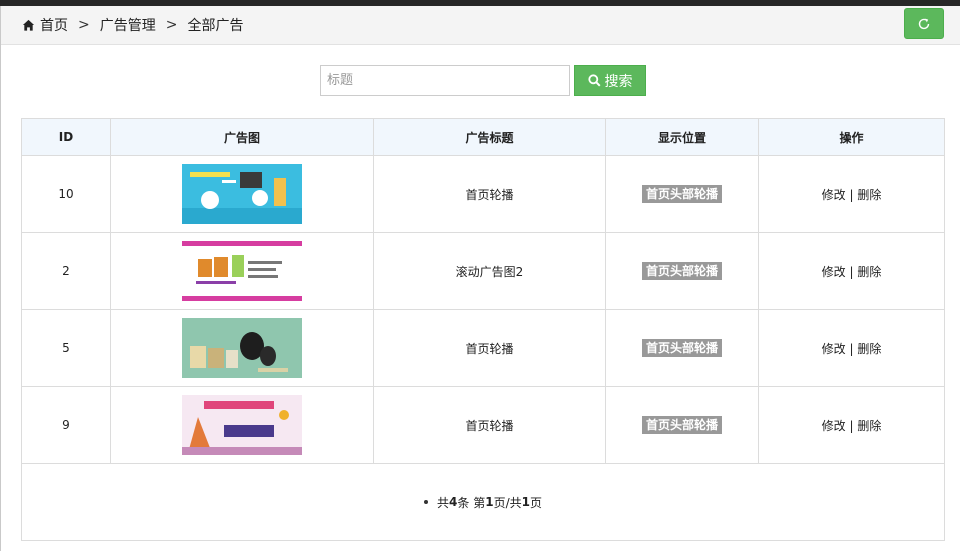 The image size is (960, 551). What do you see at coordinates (535, 502) in the screenshot?
I see `pagination-suffix: 页` at bounding box center [535, 502].